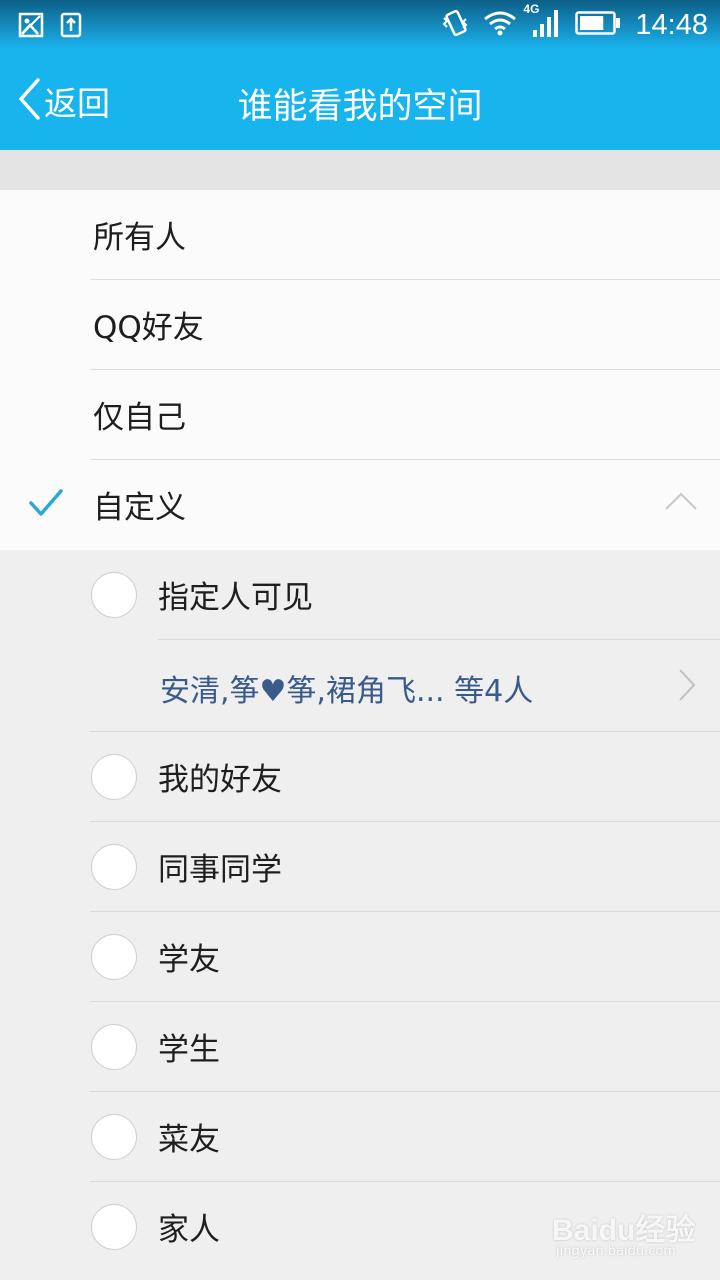 This screenshot has height=1280, width=720. What do you see at coordinates (139, 238) in the screenshot?
I see `option-label: 所有人` at bounding box center [139, 238].